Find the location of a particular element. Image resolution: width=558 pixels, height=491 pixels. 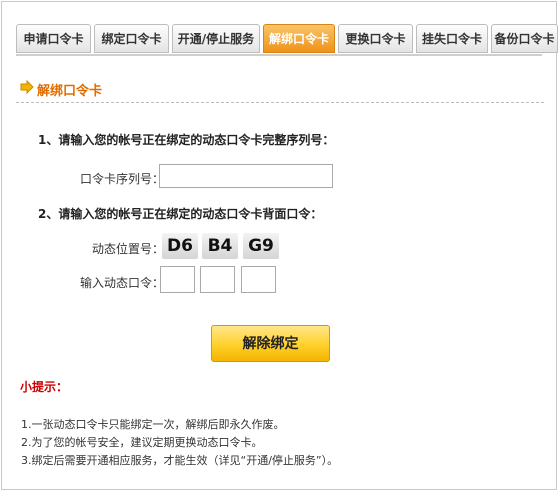

arrow-right-icon is located at coordinates (27, 87).